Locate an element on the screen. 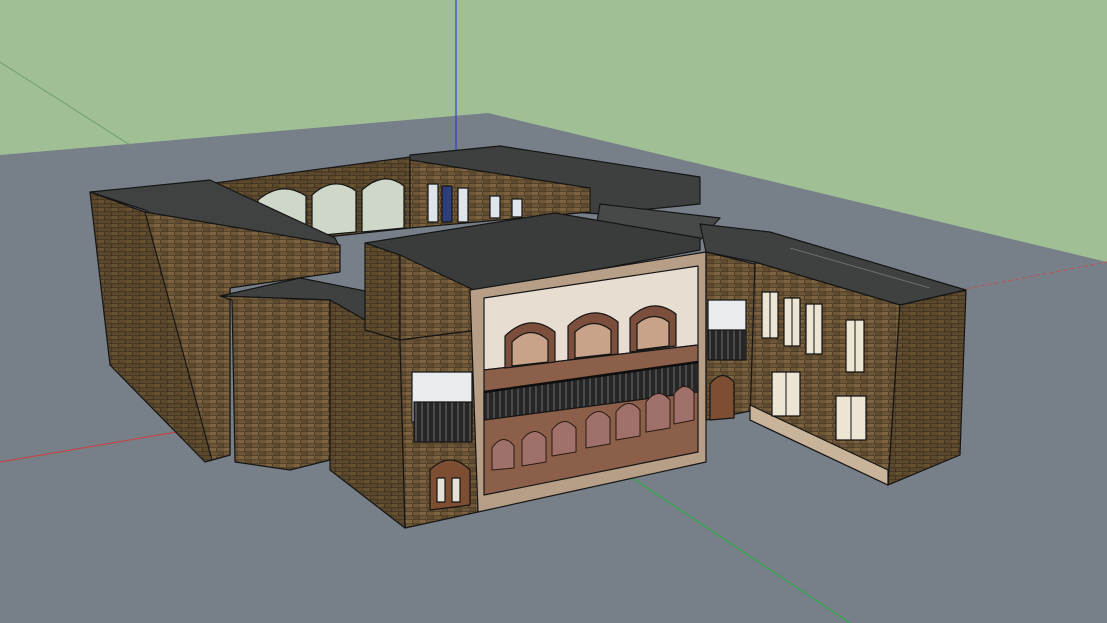  wall-right-end is located at coordinates (927, 387).